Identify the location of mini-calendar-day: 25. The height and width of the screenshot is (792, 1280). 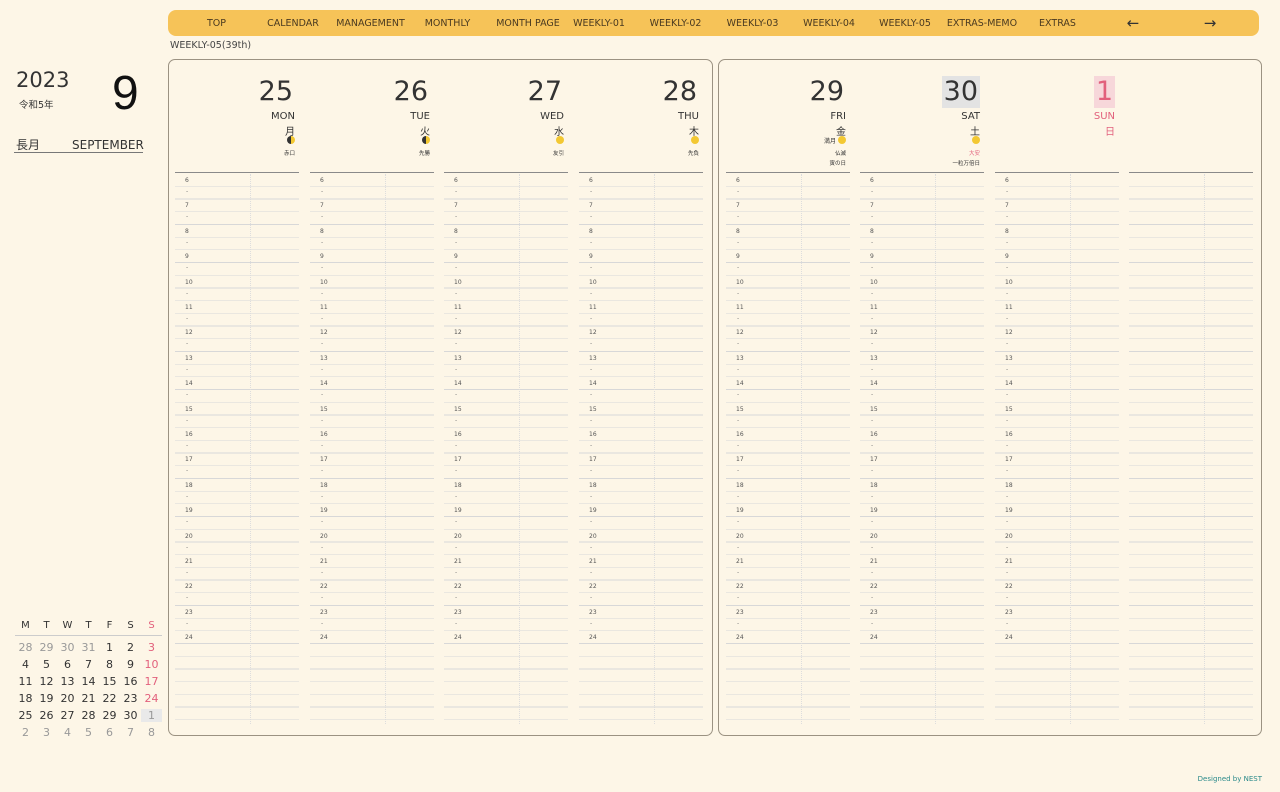
(25, 715).